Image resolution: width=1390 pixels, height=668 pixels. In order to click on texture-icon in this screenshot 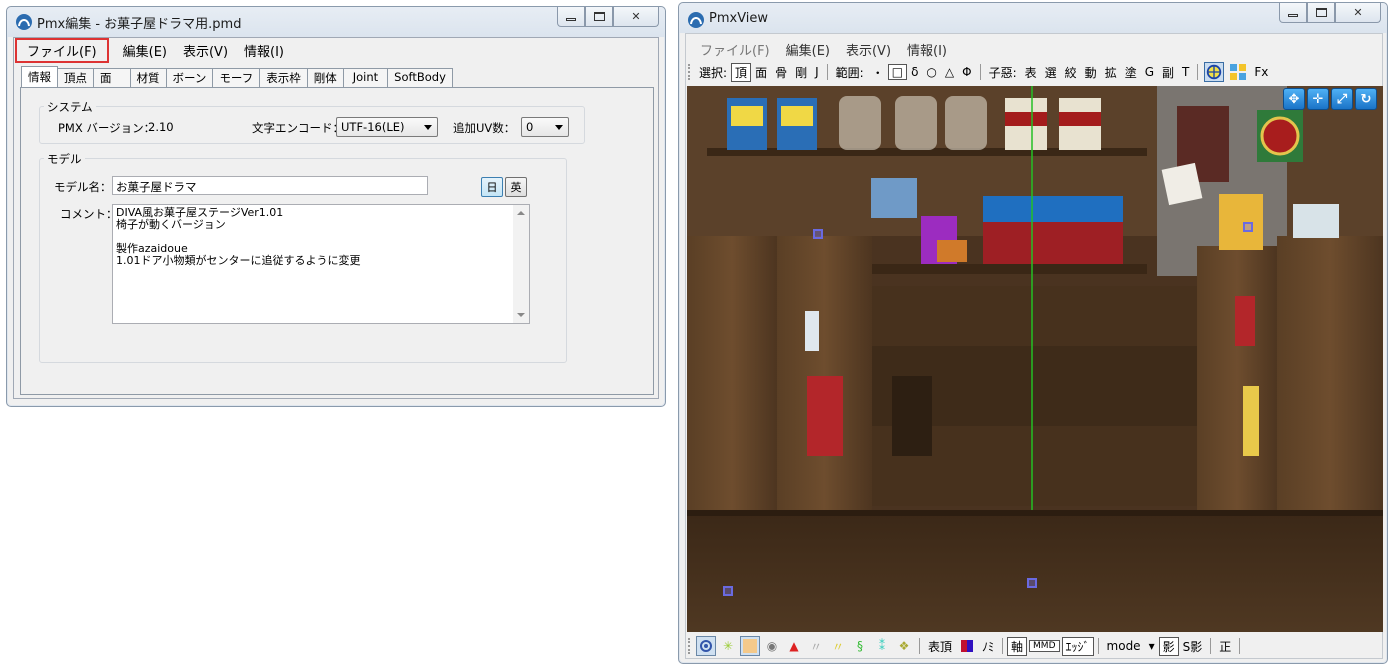, I will do `click(750, 646)`.